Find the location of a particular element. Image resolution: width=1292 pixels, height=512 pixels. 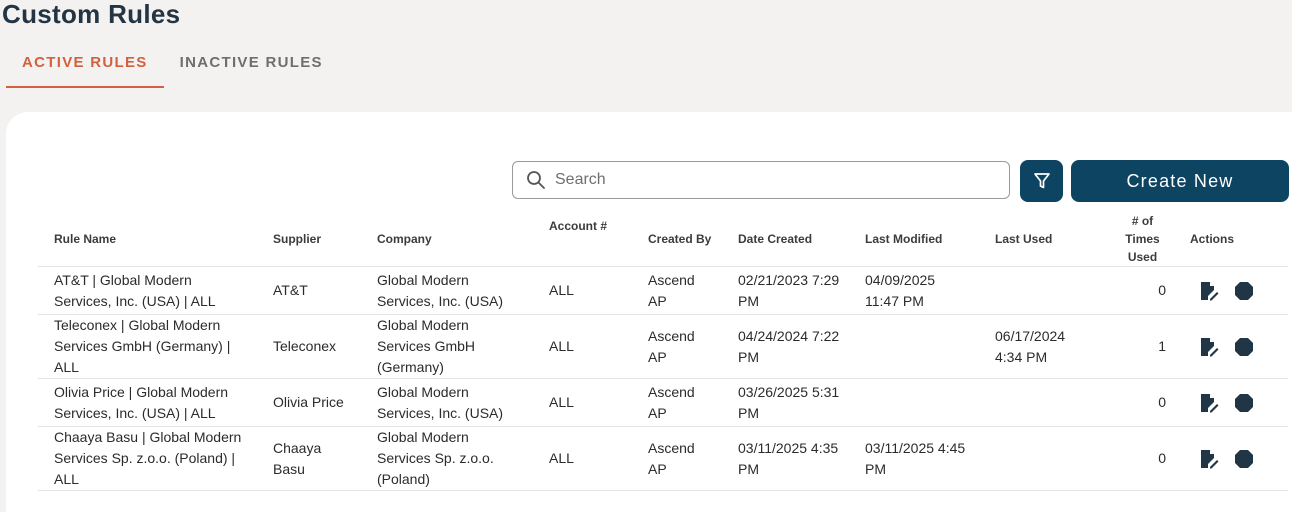

column-header-created-by: Created By is located at coordinates (677, 239).